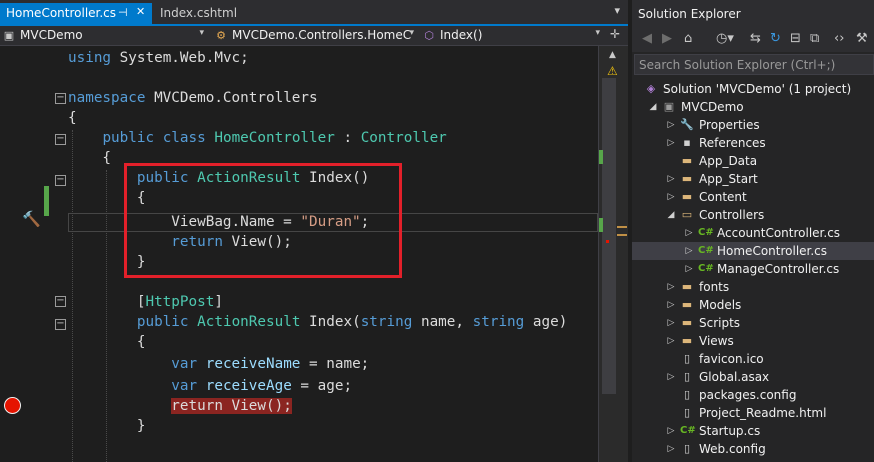 The width and height of the screenshot is (874, 462). What do you see at coordinates (753, 125) in the screenshot?
I see `tree-item: ▷ 🔧 Properties` at bounding box center [753, 125].